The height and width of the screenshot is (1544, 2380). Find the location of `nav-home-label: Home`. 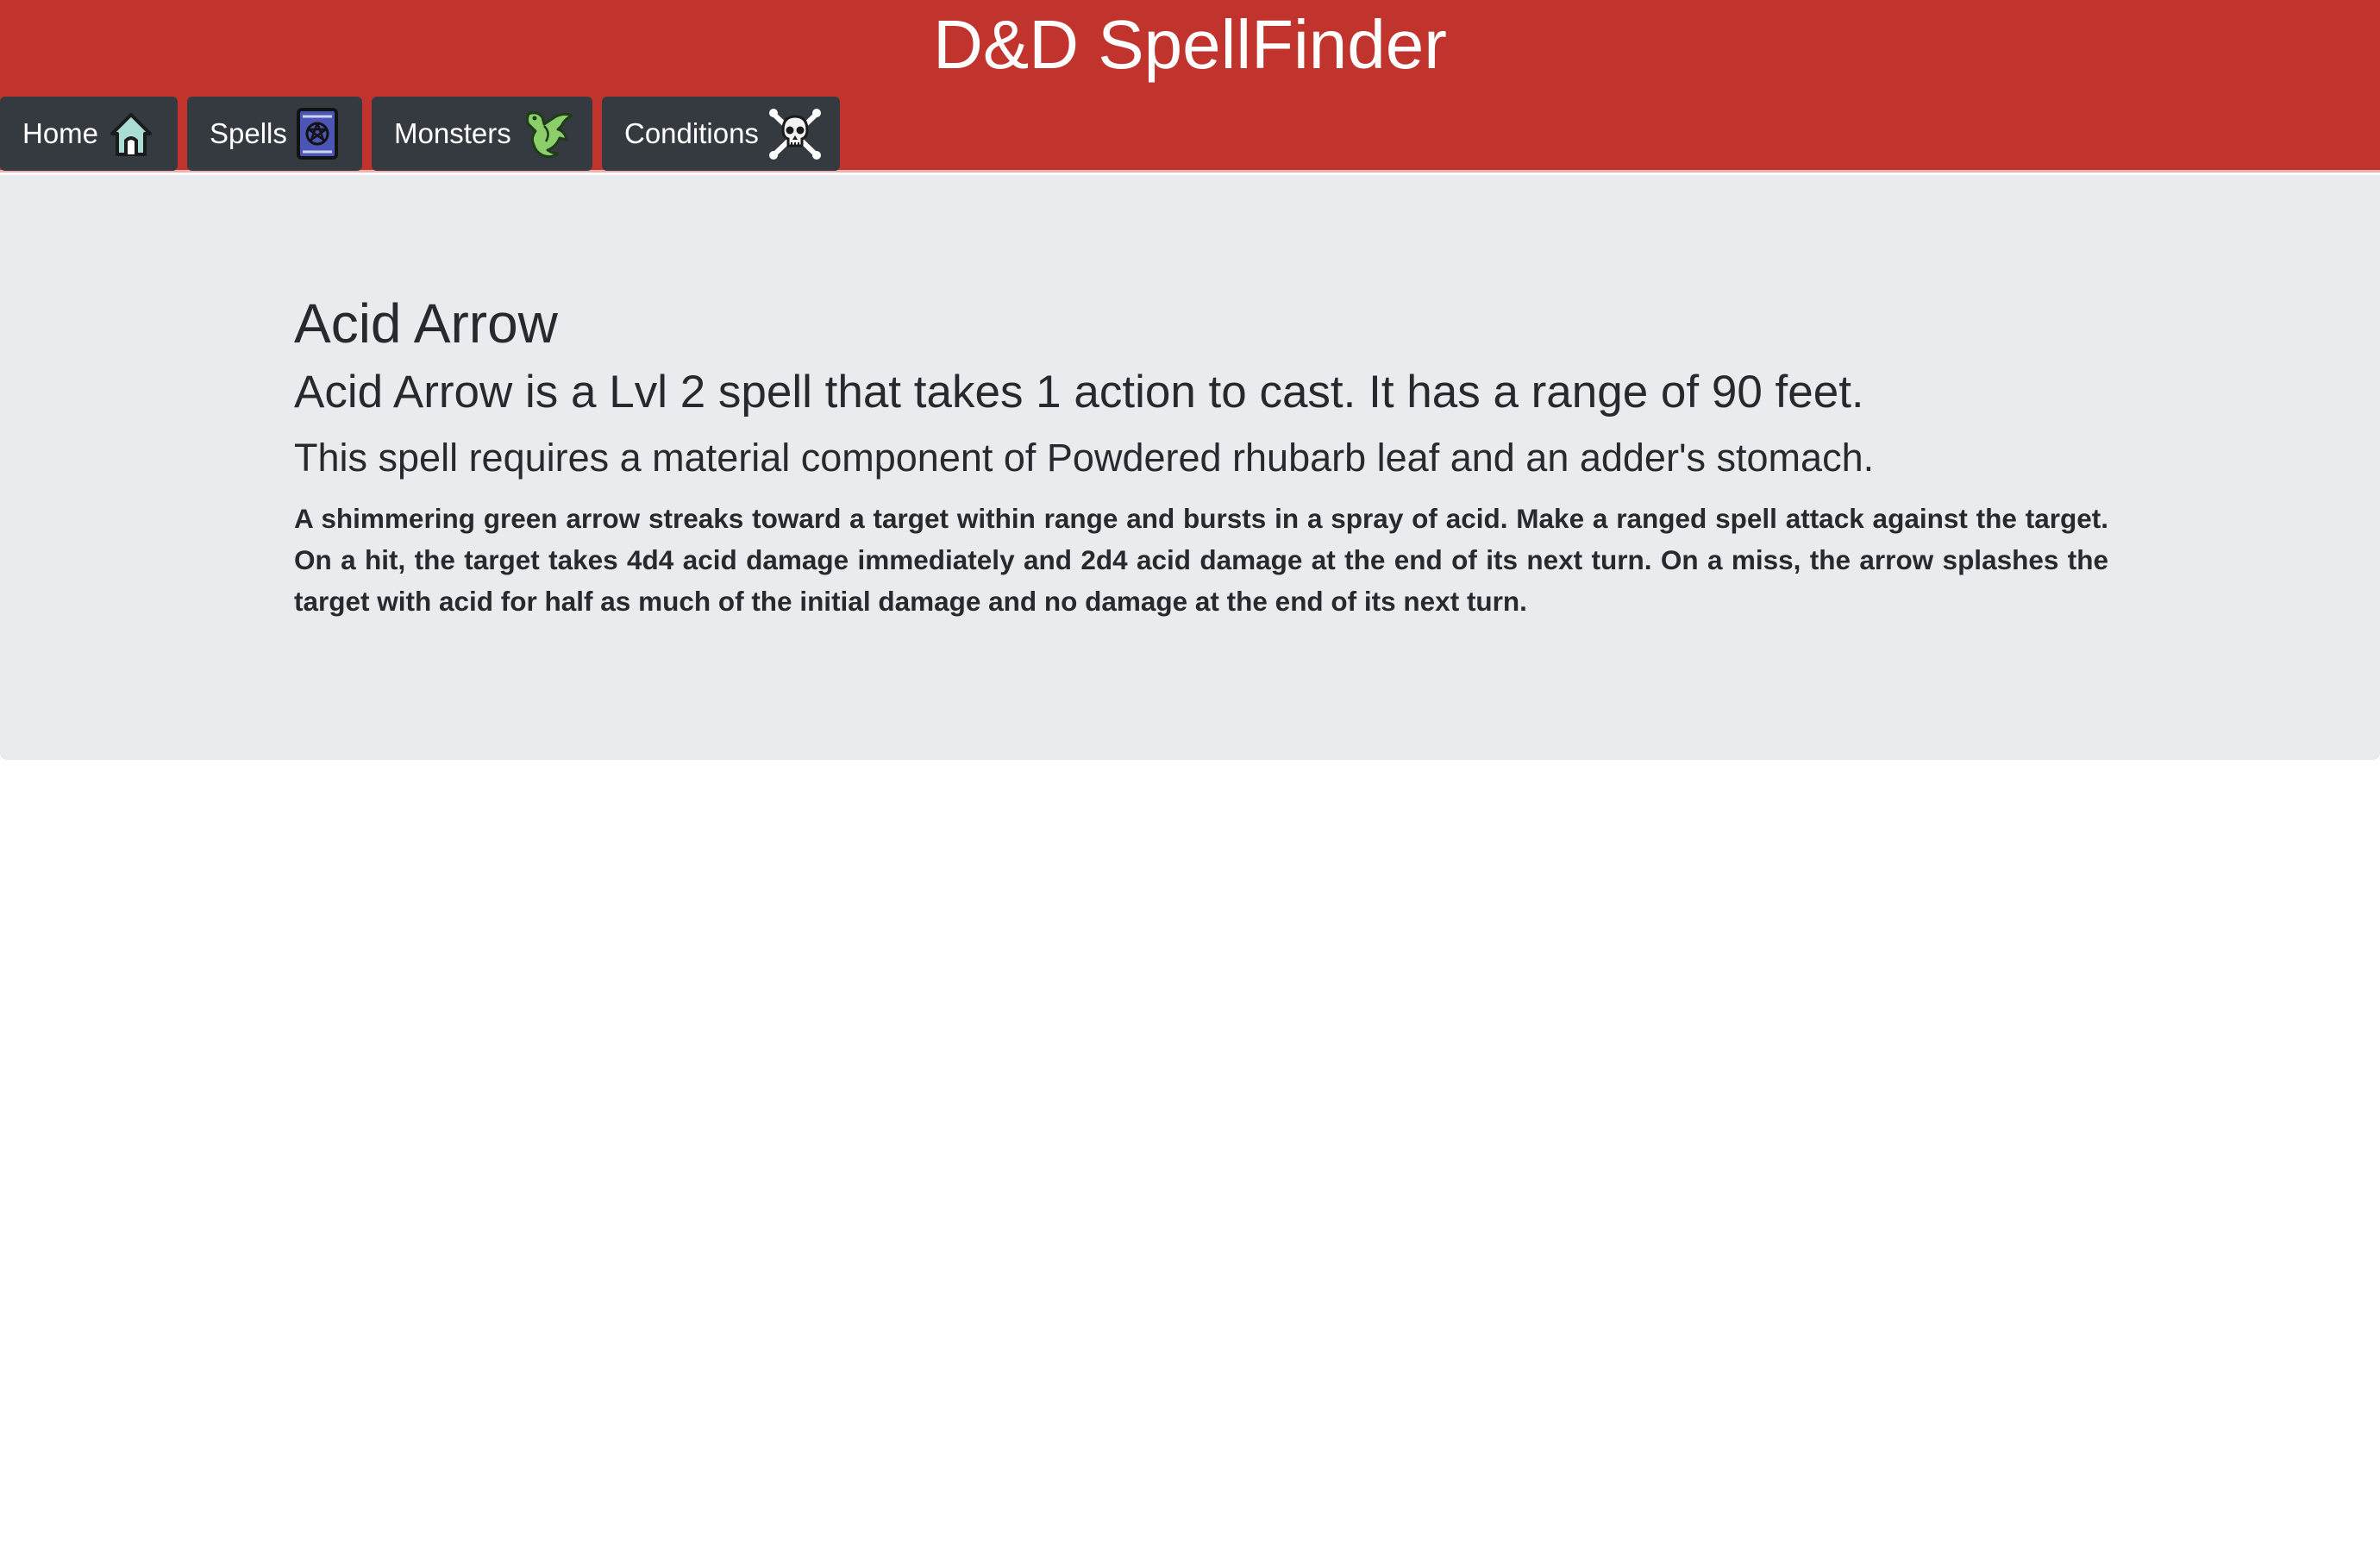

nav-home-label: Home is located at coordinates (61, 133).